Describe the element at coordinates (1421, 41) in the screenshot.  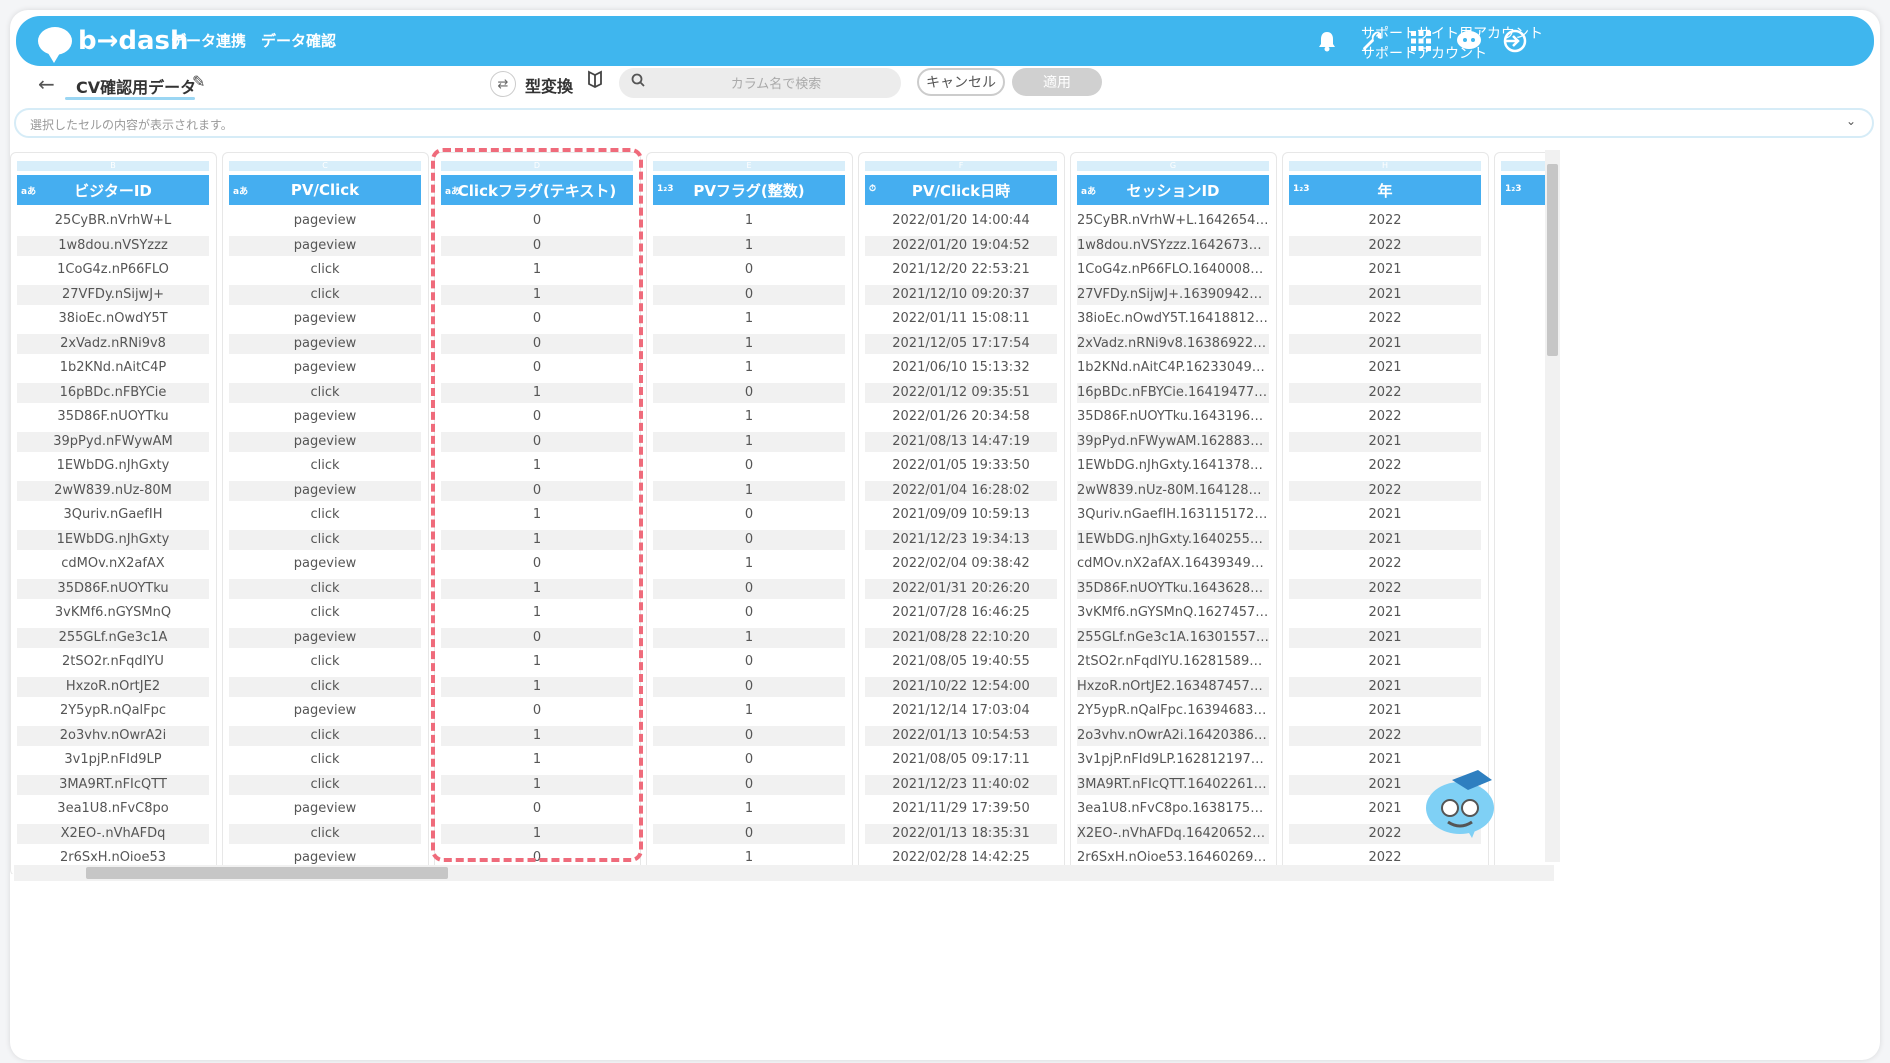
I see `grid-icon` at that location.